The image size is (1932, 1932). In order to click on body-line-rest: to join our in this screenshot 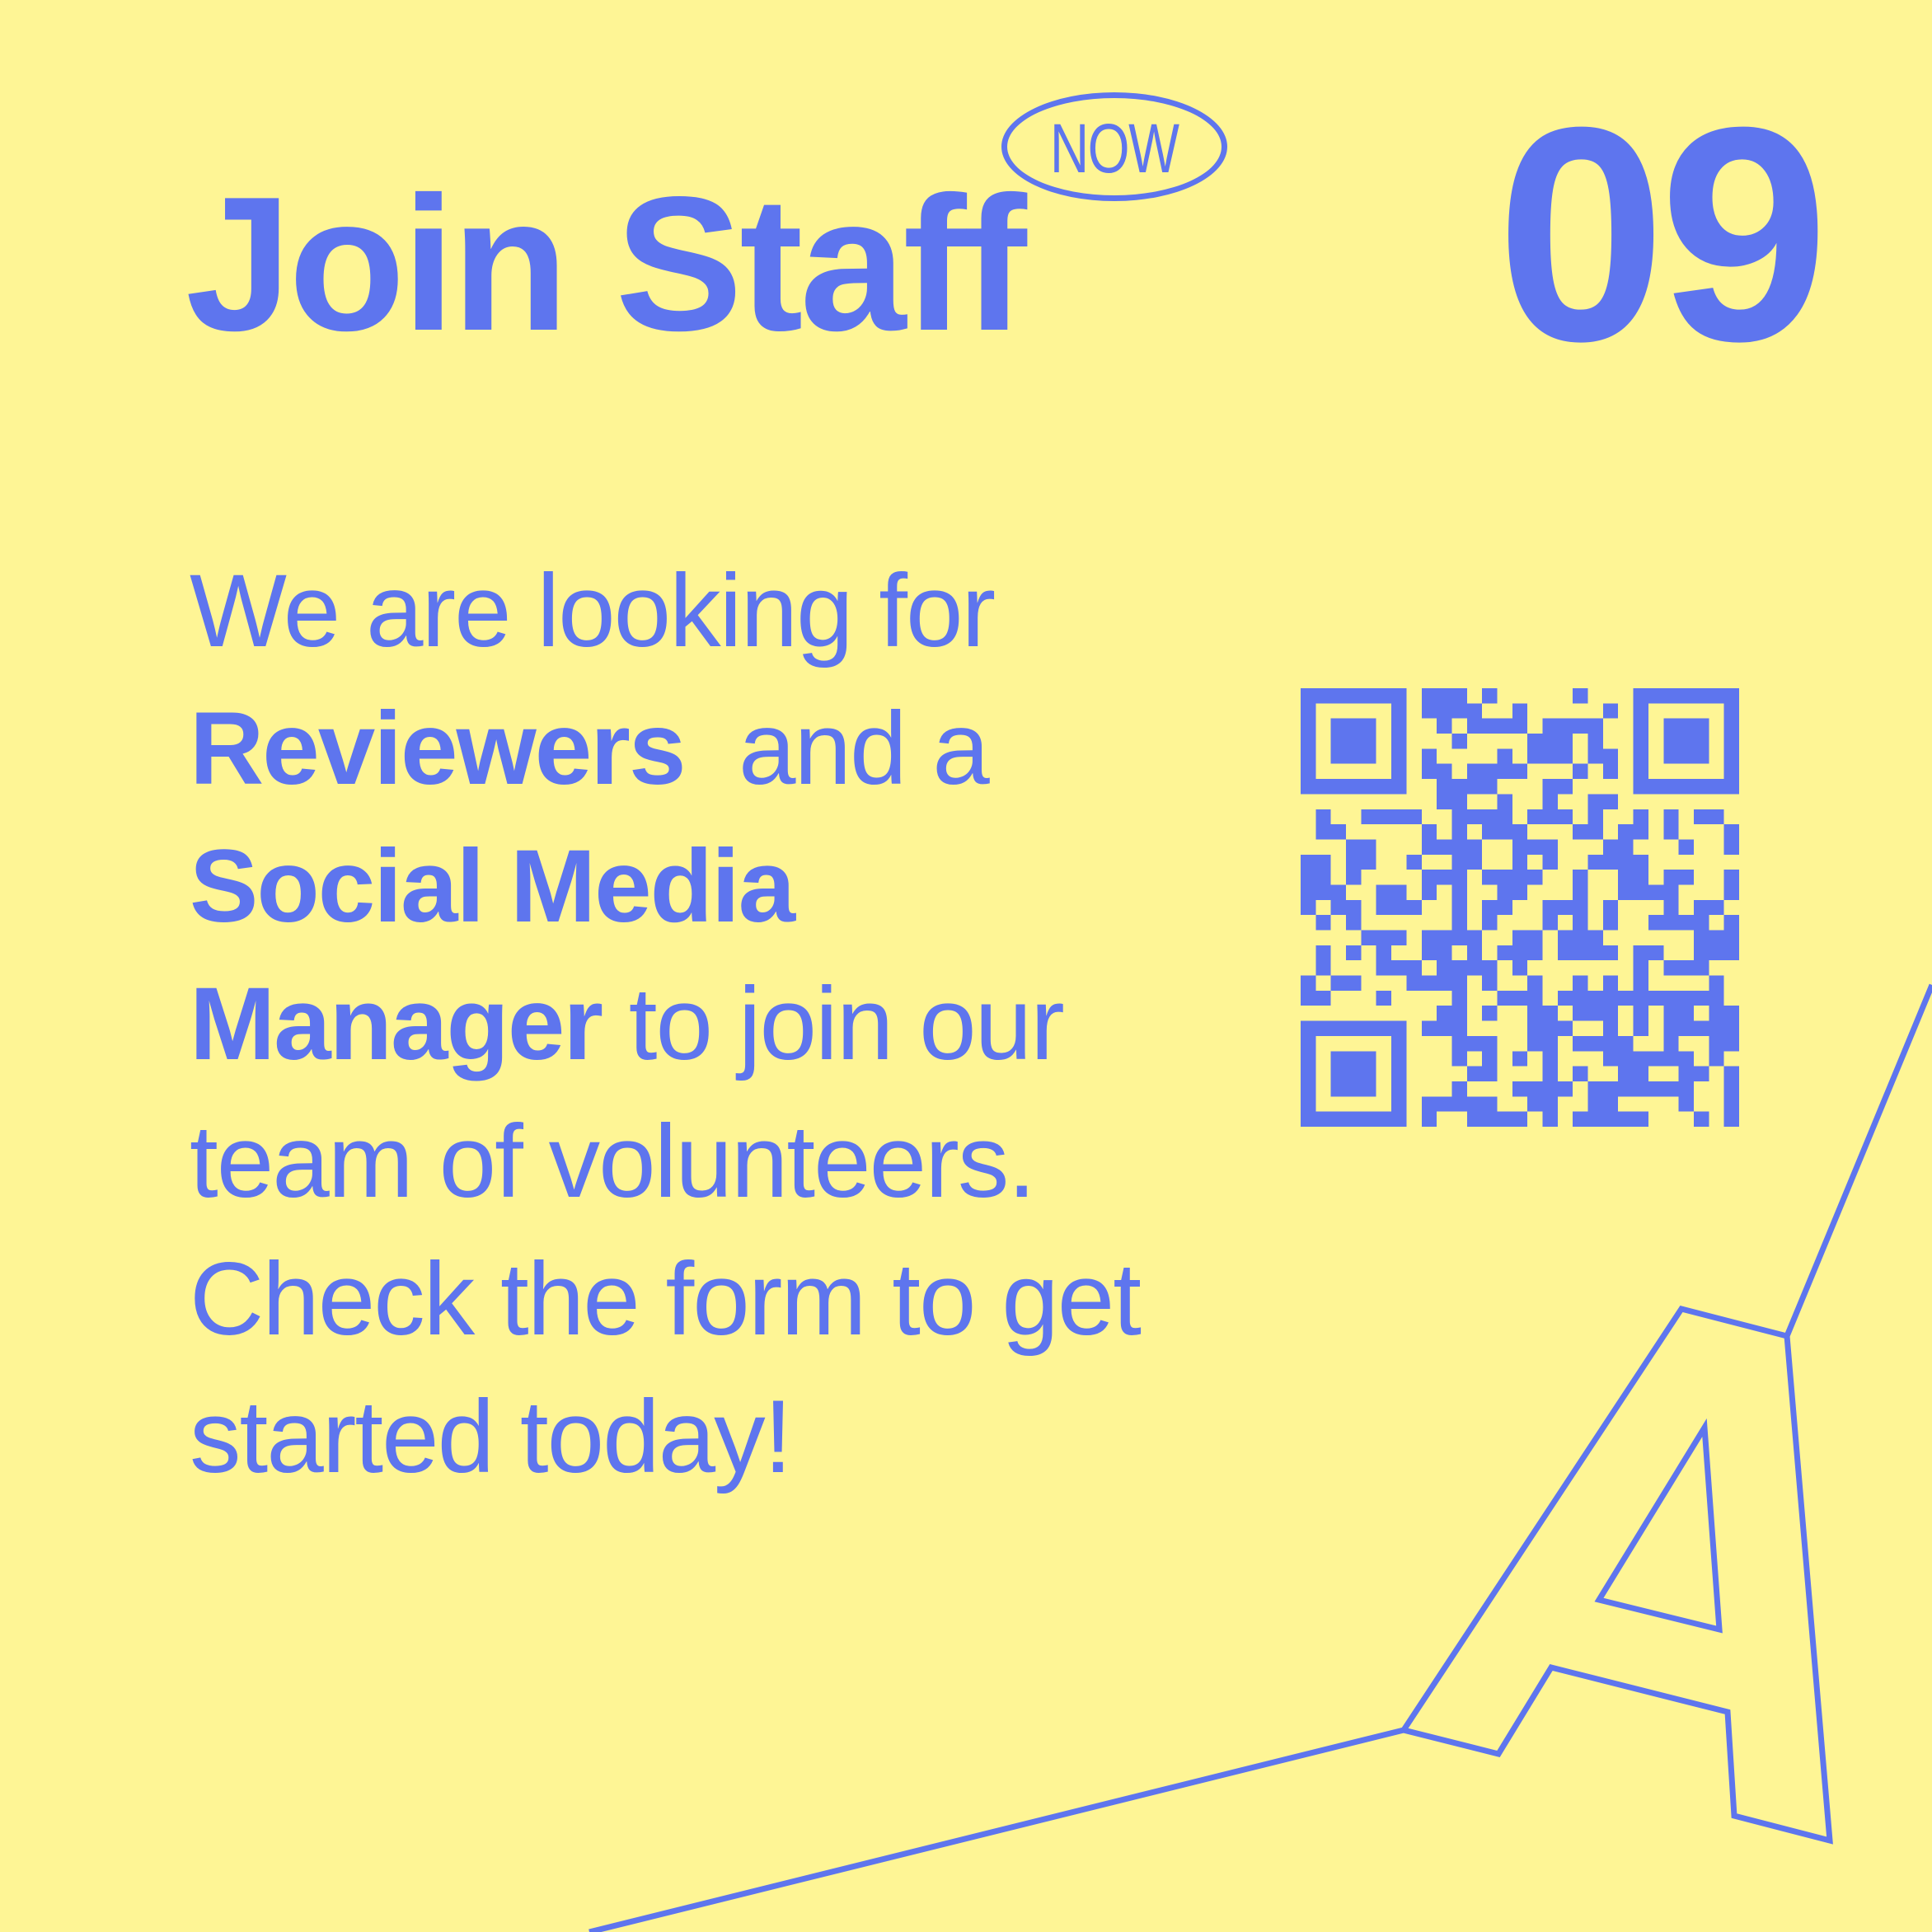, I will do `click(846, 1024)`.